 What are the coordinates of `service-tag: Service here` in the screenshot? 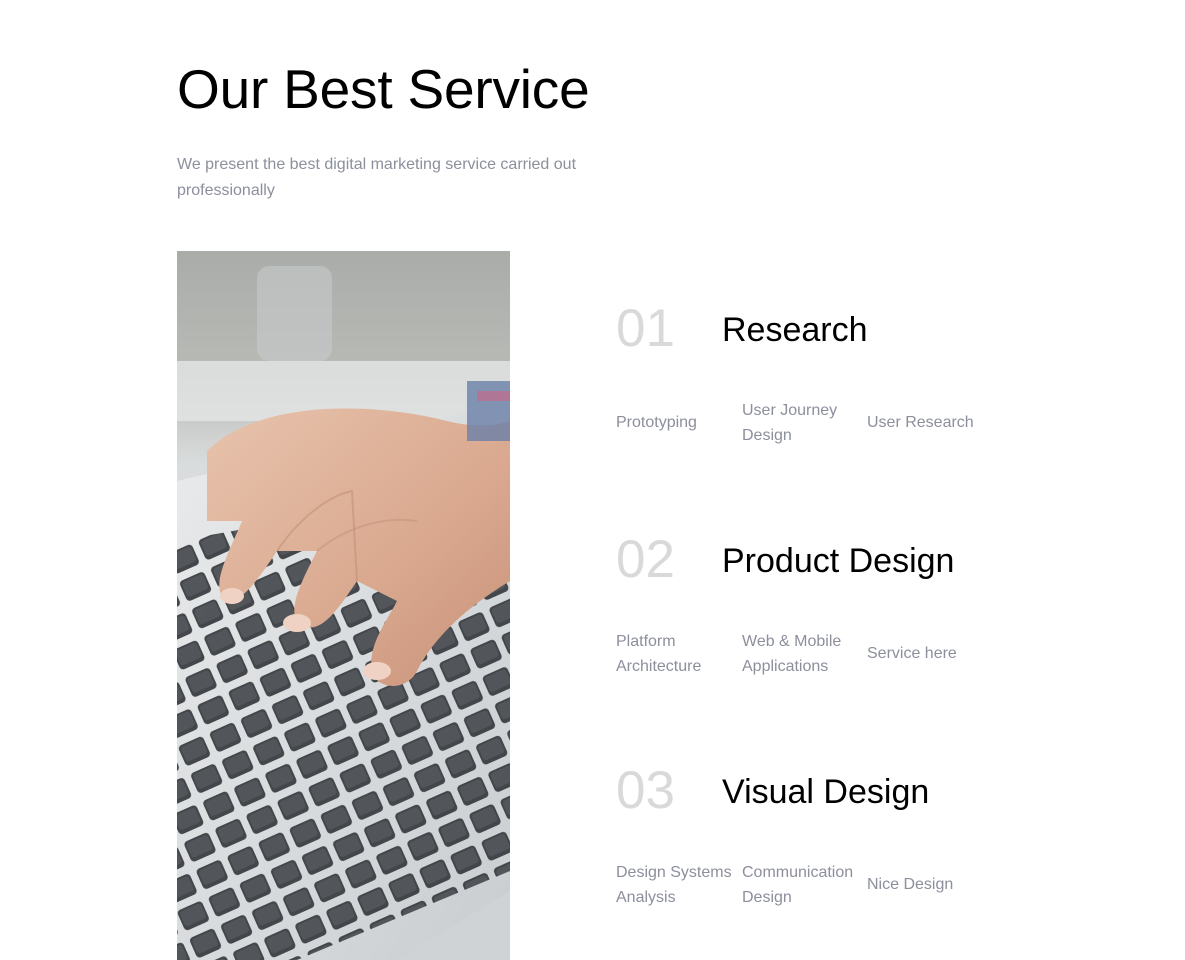 It's located at (912, 654).